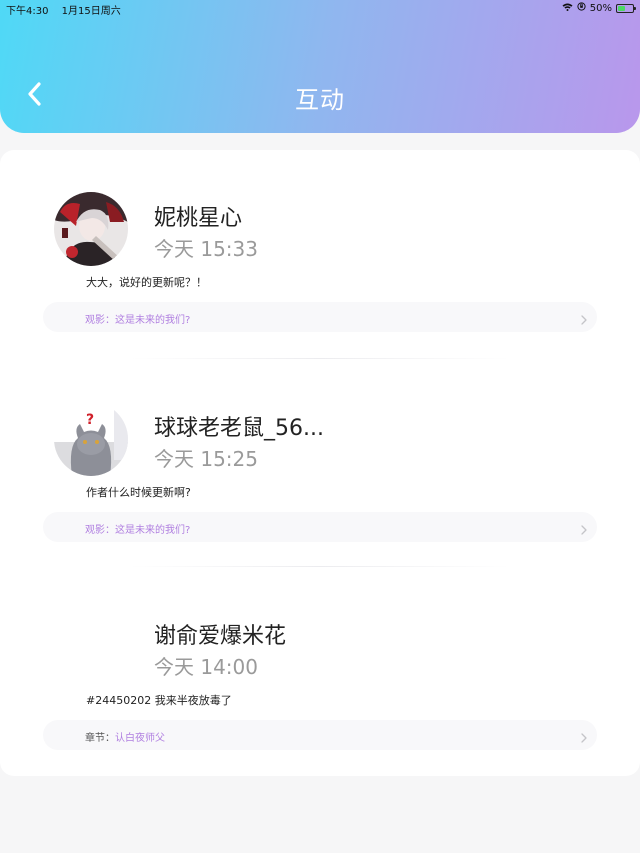  Describe the element at coordinates (100, 738) in the screenshot. I see `reference-label: 章节：` at that location.